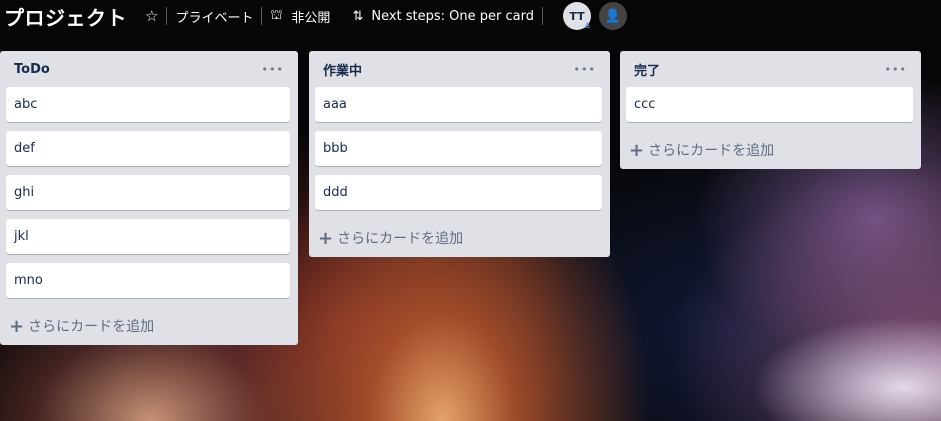 The width and height of the screenshot is (941, 421). I want to click on card: def, so click(148, 148).